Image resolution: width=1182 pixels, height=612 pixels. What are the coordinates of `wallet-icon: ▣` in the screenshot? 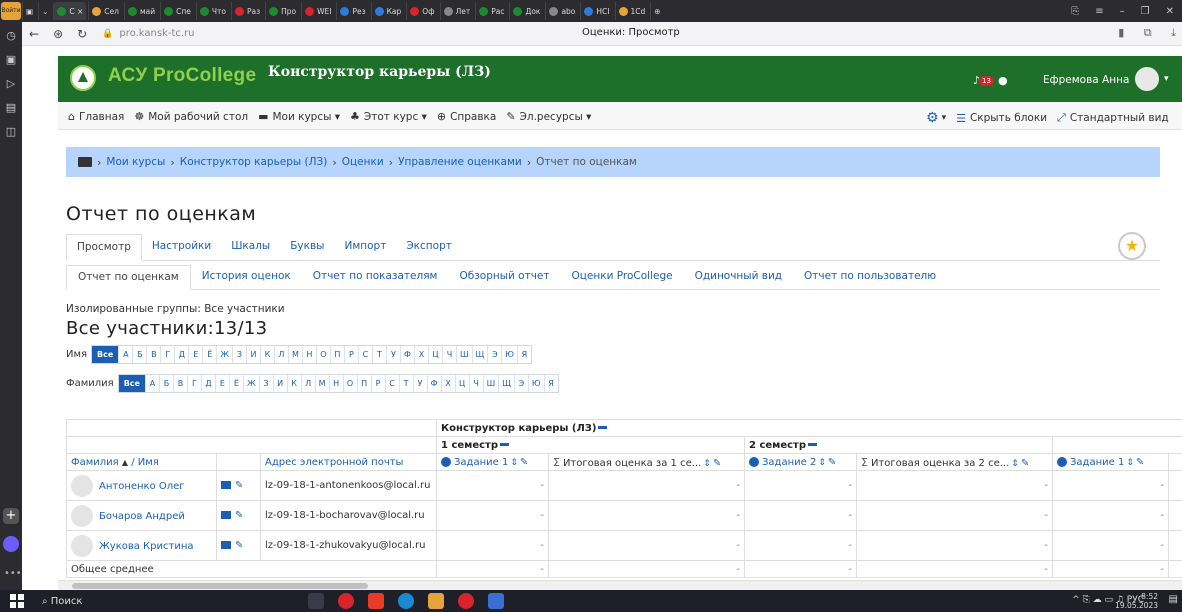 It's located at (11, 60).